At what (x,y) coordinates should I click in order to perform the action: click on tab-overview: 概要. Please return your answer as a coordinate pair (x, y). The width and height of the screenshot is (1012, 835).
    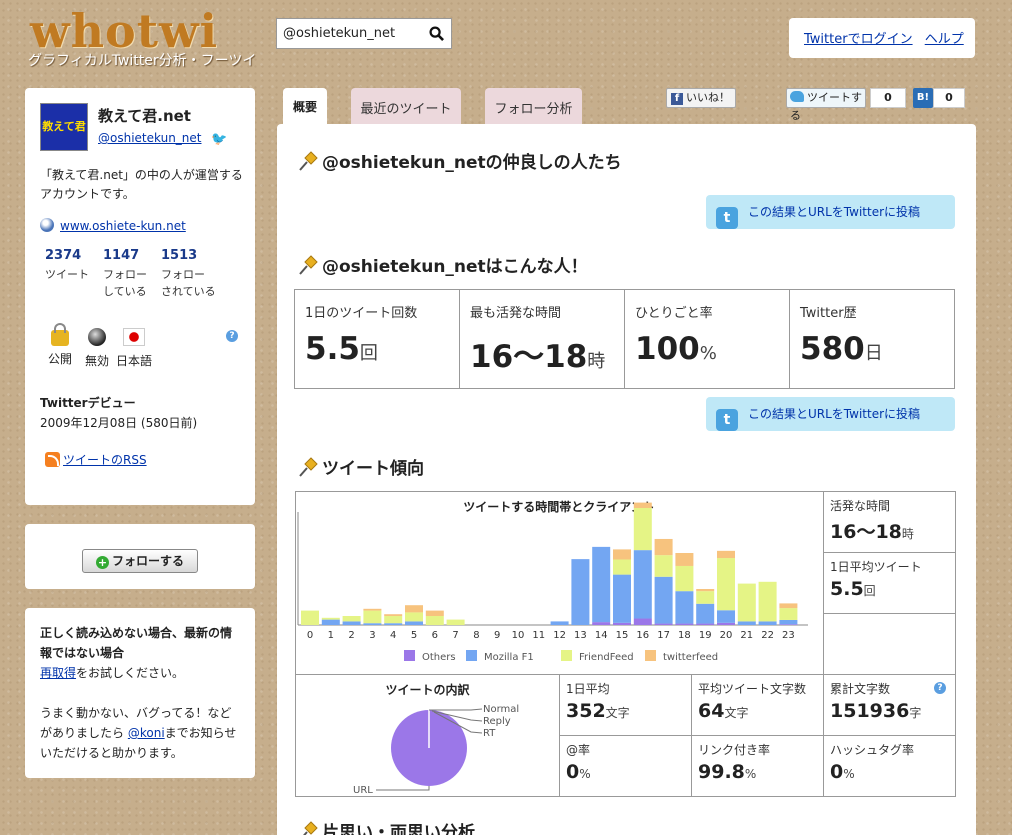
    Looking at the image, I should click on (305, 108).